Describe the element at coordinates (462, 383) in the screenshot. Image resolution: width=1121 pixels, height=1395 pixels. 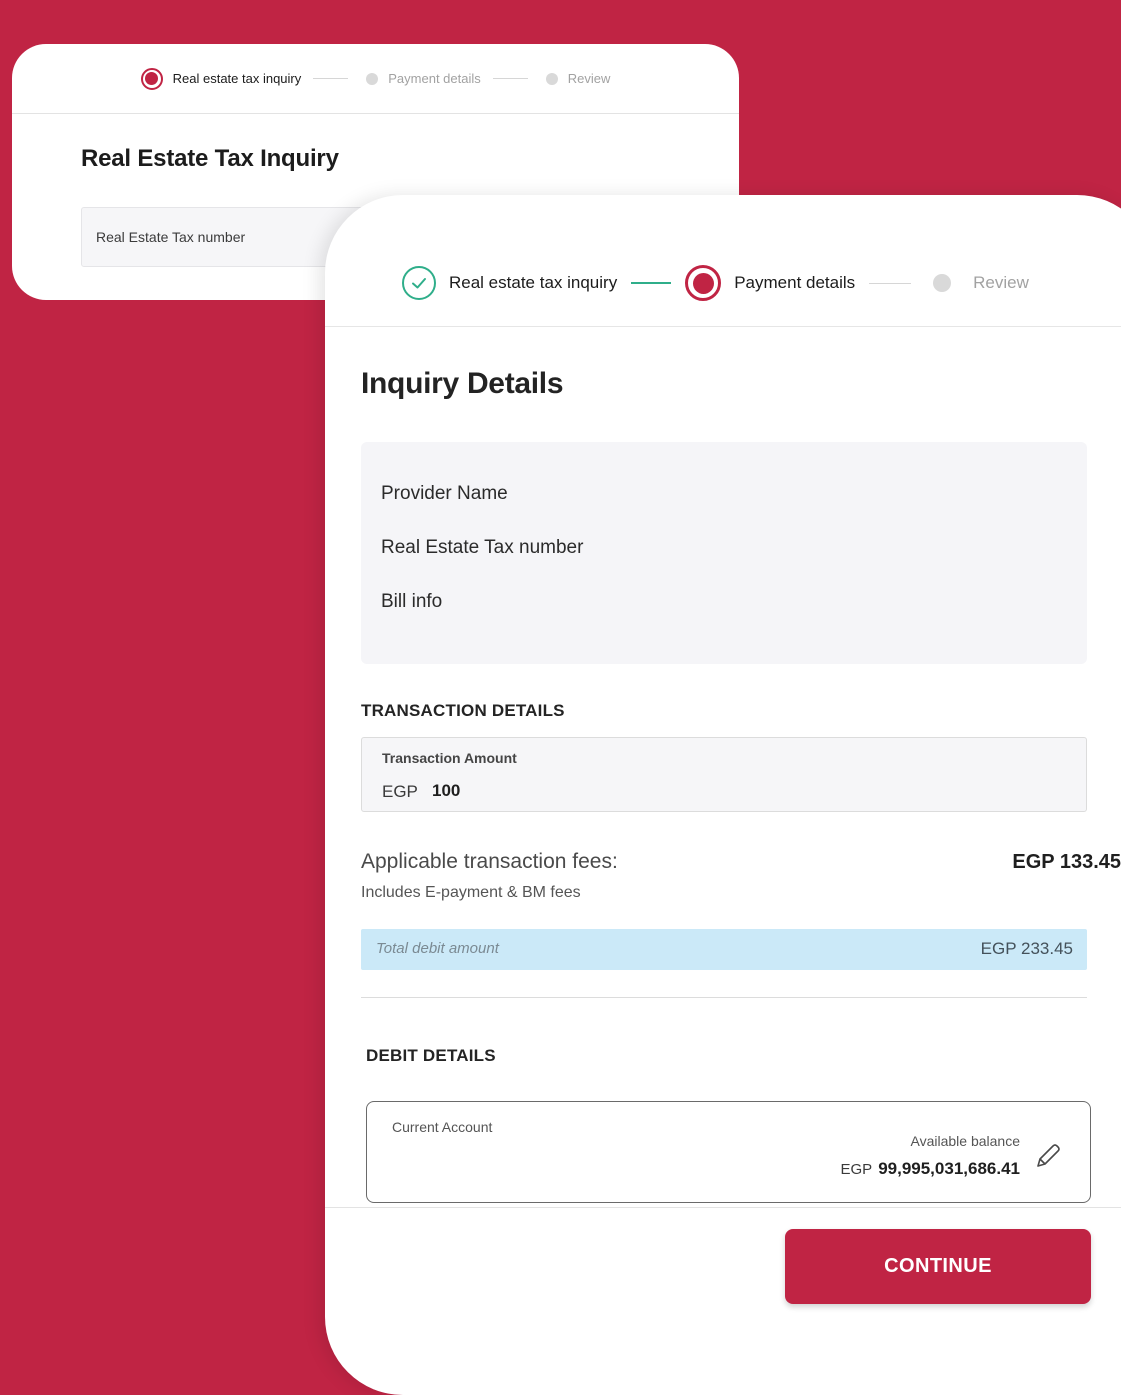
I see `page-title: Inquiry Details` at that location.